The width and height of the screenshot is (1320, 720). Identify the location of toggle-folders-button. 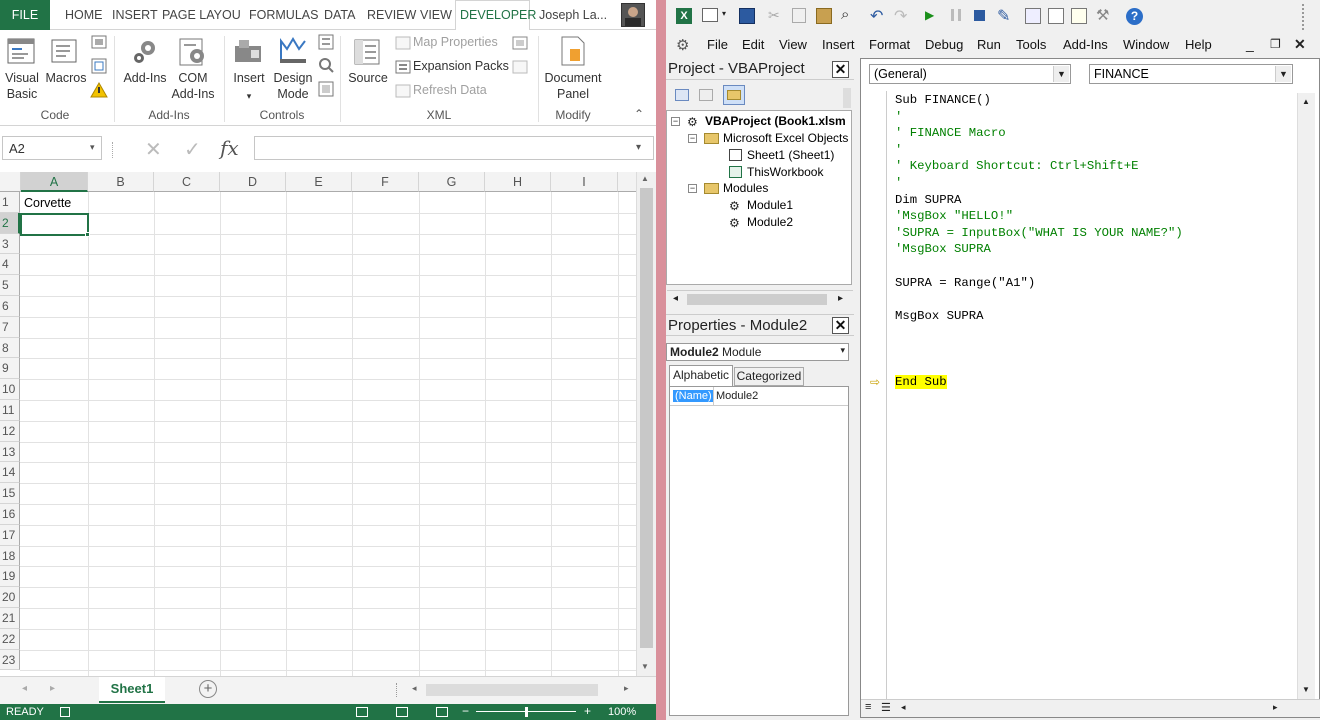
(734, 95).